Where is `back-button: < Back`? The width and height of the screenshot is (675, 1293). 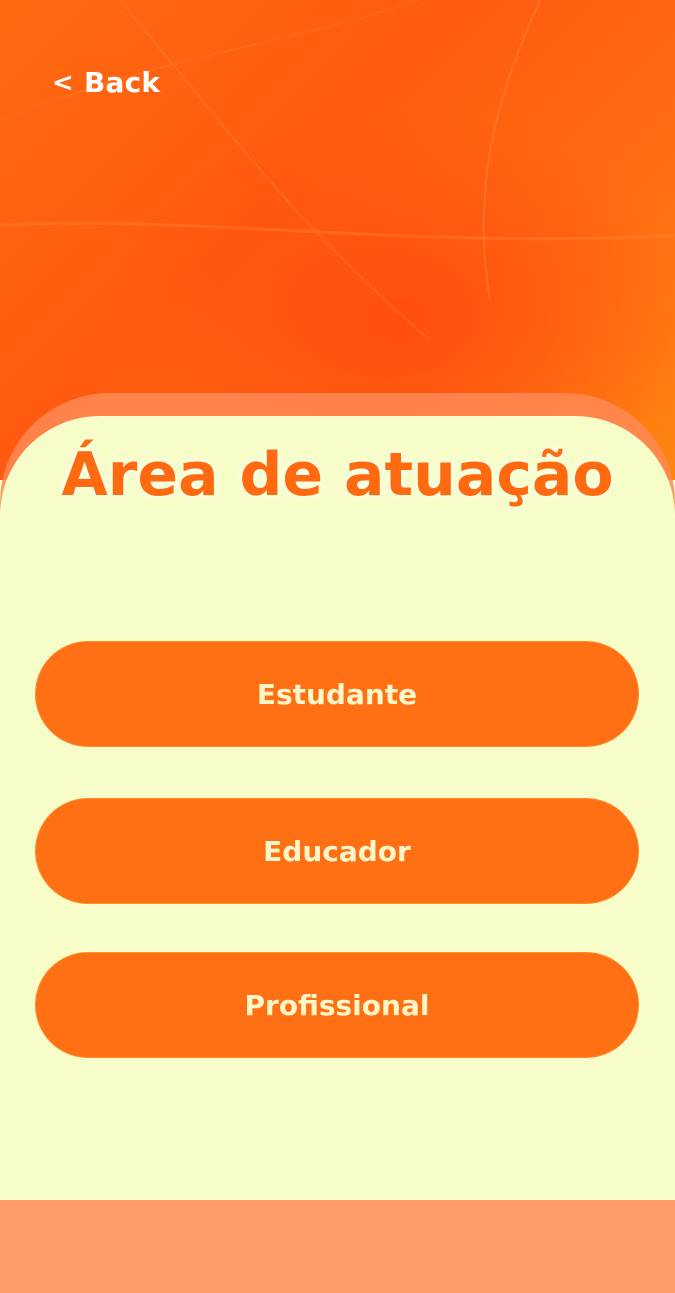 back-button: < Back is located at coordinates (106, 82).